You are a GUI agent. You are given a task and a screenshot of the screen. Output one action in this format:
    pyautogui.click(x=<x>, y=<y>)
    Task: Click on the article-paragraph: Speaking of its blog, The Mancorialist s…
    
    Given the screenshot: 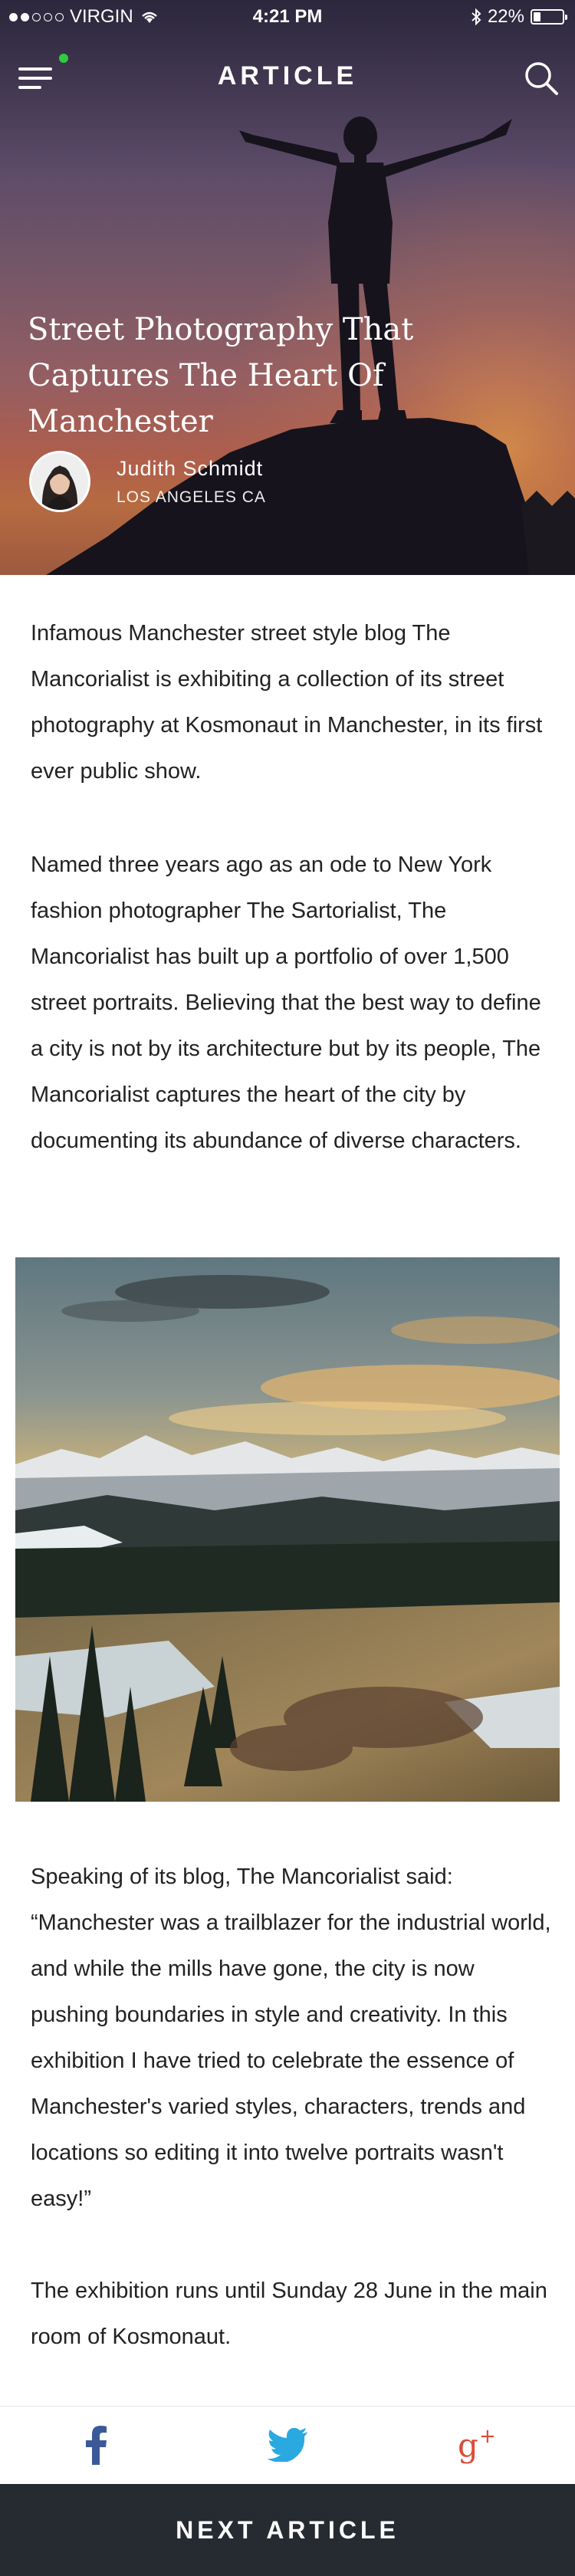 What is the action you would take?
    pyautogui.click(x=291, y=2038)
    